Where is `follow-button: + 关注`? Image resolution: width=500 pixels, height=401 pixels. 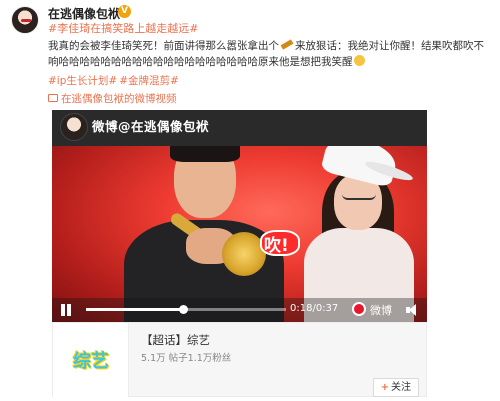
follow-button: + 关注 is located at coordinates (395, 387).